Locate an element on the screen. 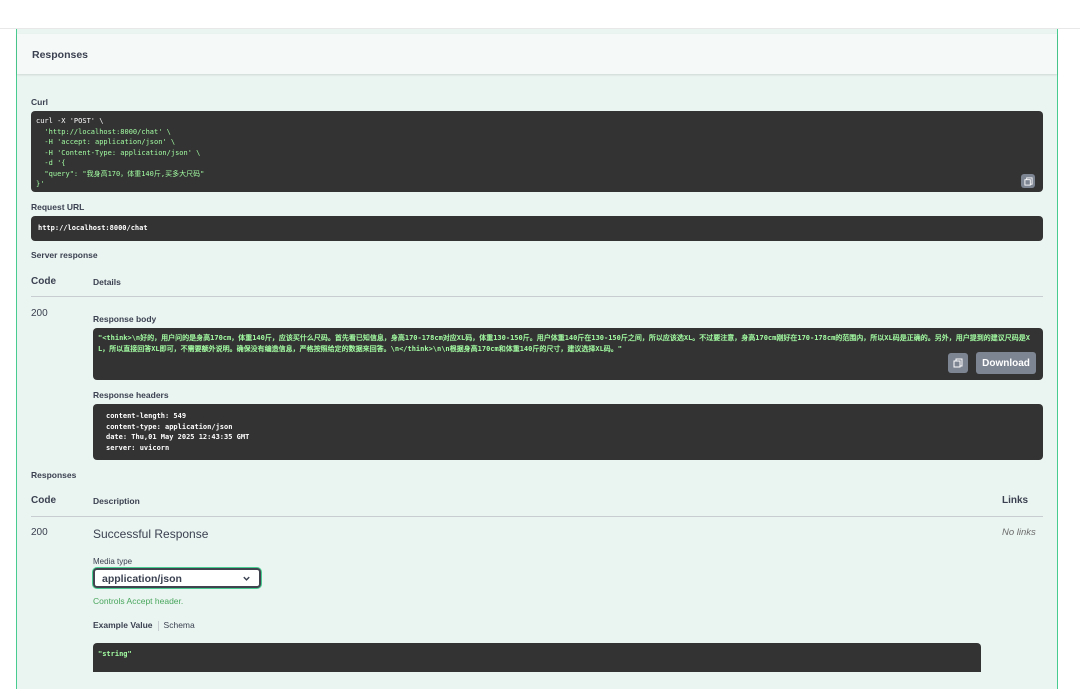  responses-code-header: Code is located at coordinates (43, 500).